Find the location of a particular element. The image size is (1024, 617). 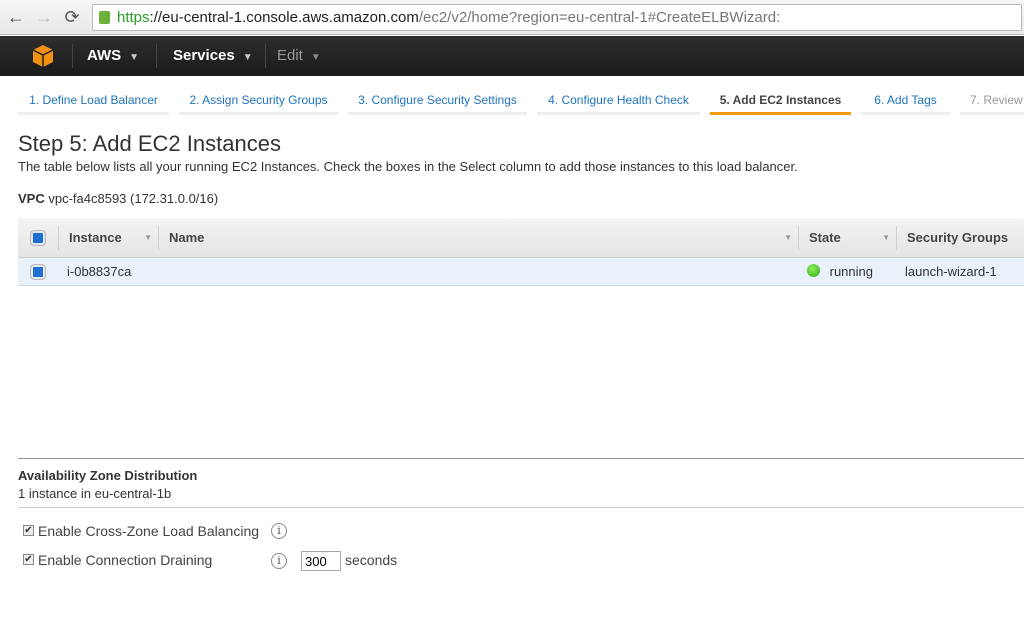

security-group: launch-wizard-1 is located at coordinates (951, 271).